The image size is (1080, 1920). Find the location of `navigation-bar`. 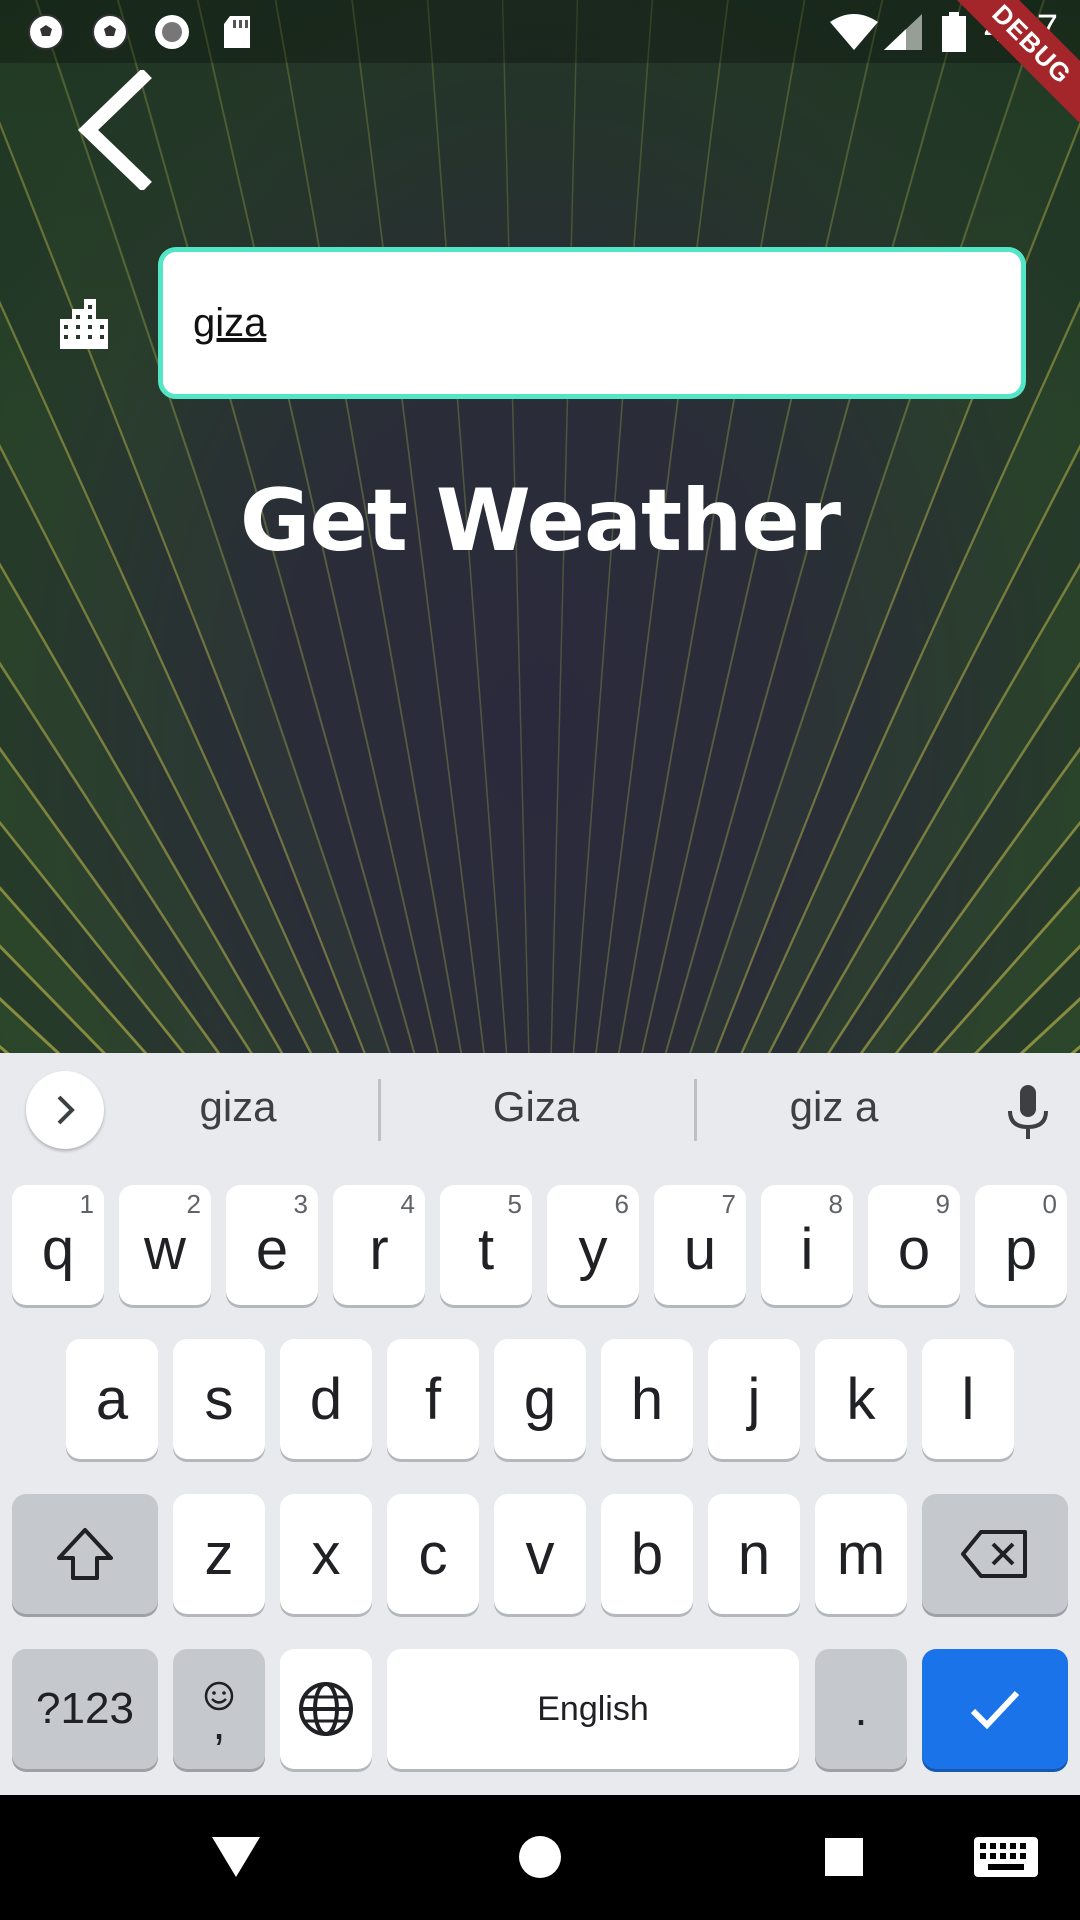

navigation-bar is located at coordinates (540, 1857).